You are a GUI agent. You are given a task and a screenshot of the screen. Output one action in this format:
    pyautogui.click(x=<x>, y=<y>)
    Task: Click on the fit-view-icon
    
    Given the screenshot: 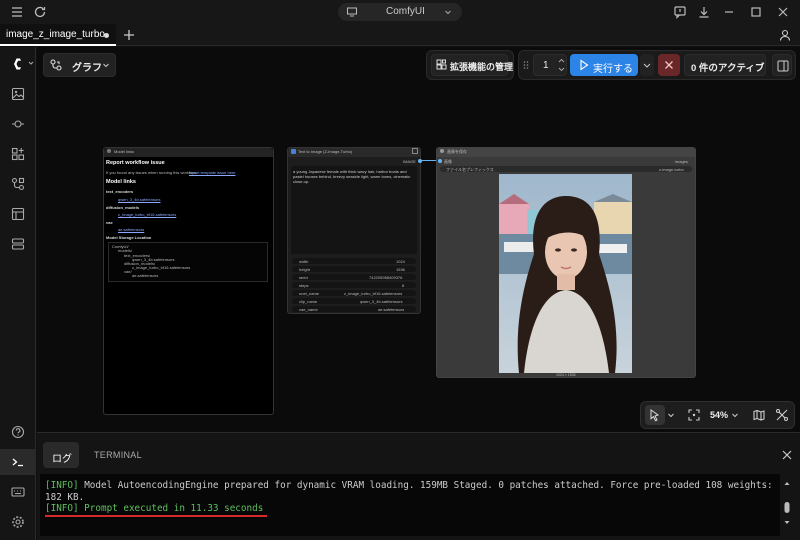 What is the action you would take?
    pyautogui.click(x=694, y=415)
    